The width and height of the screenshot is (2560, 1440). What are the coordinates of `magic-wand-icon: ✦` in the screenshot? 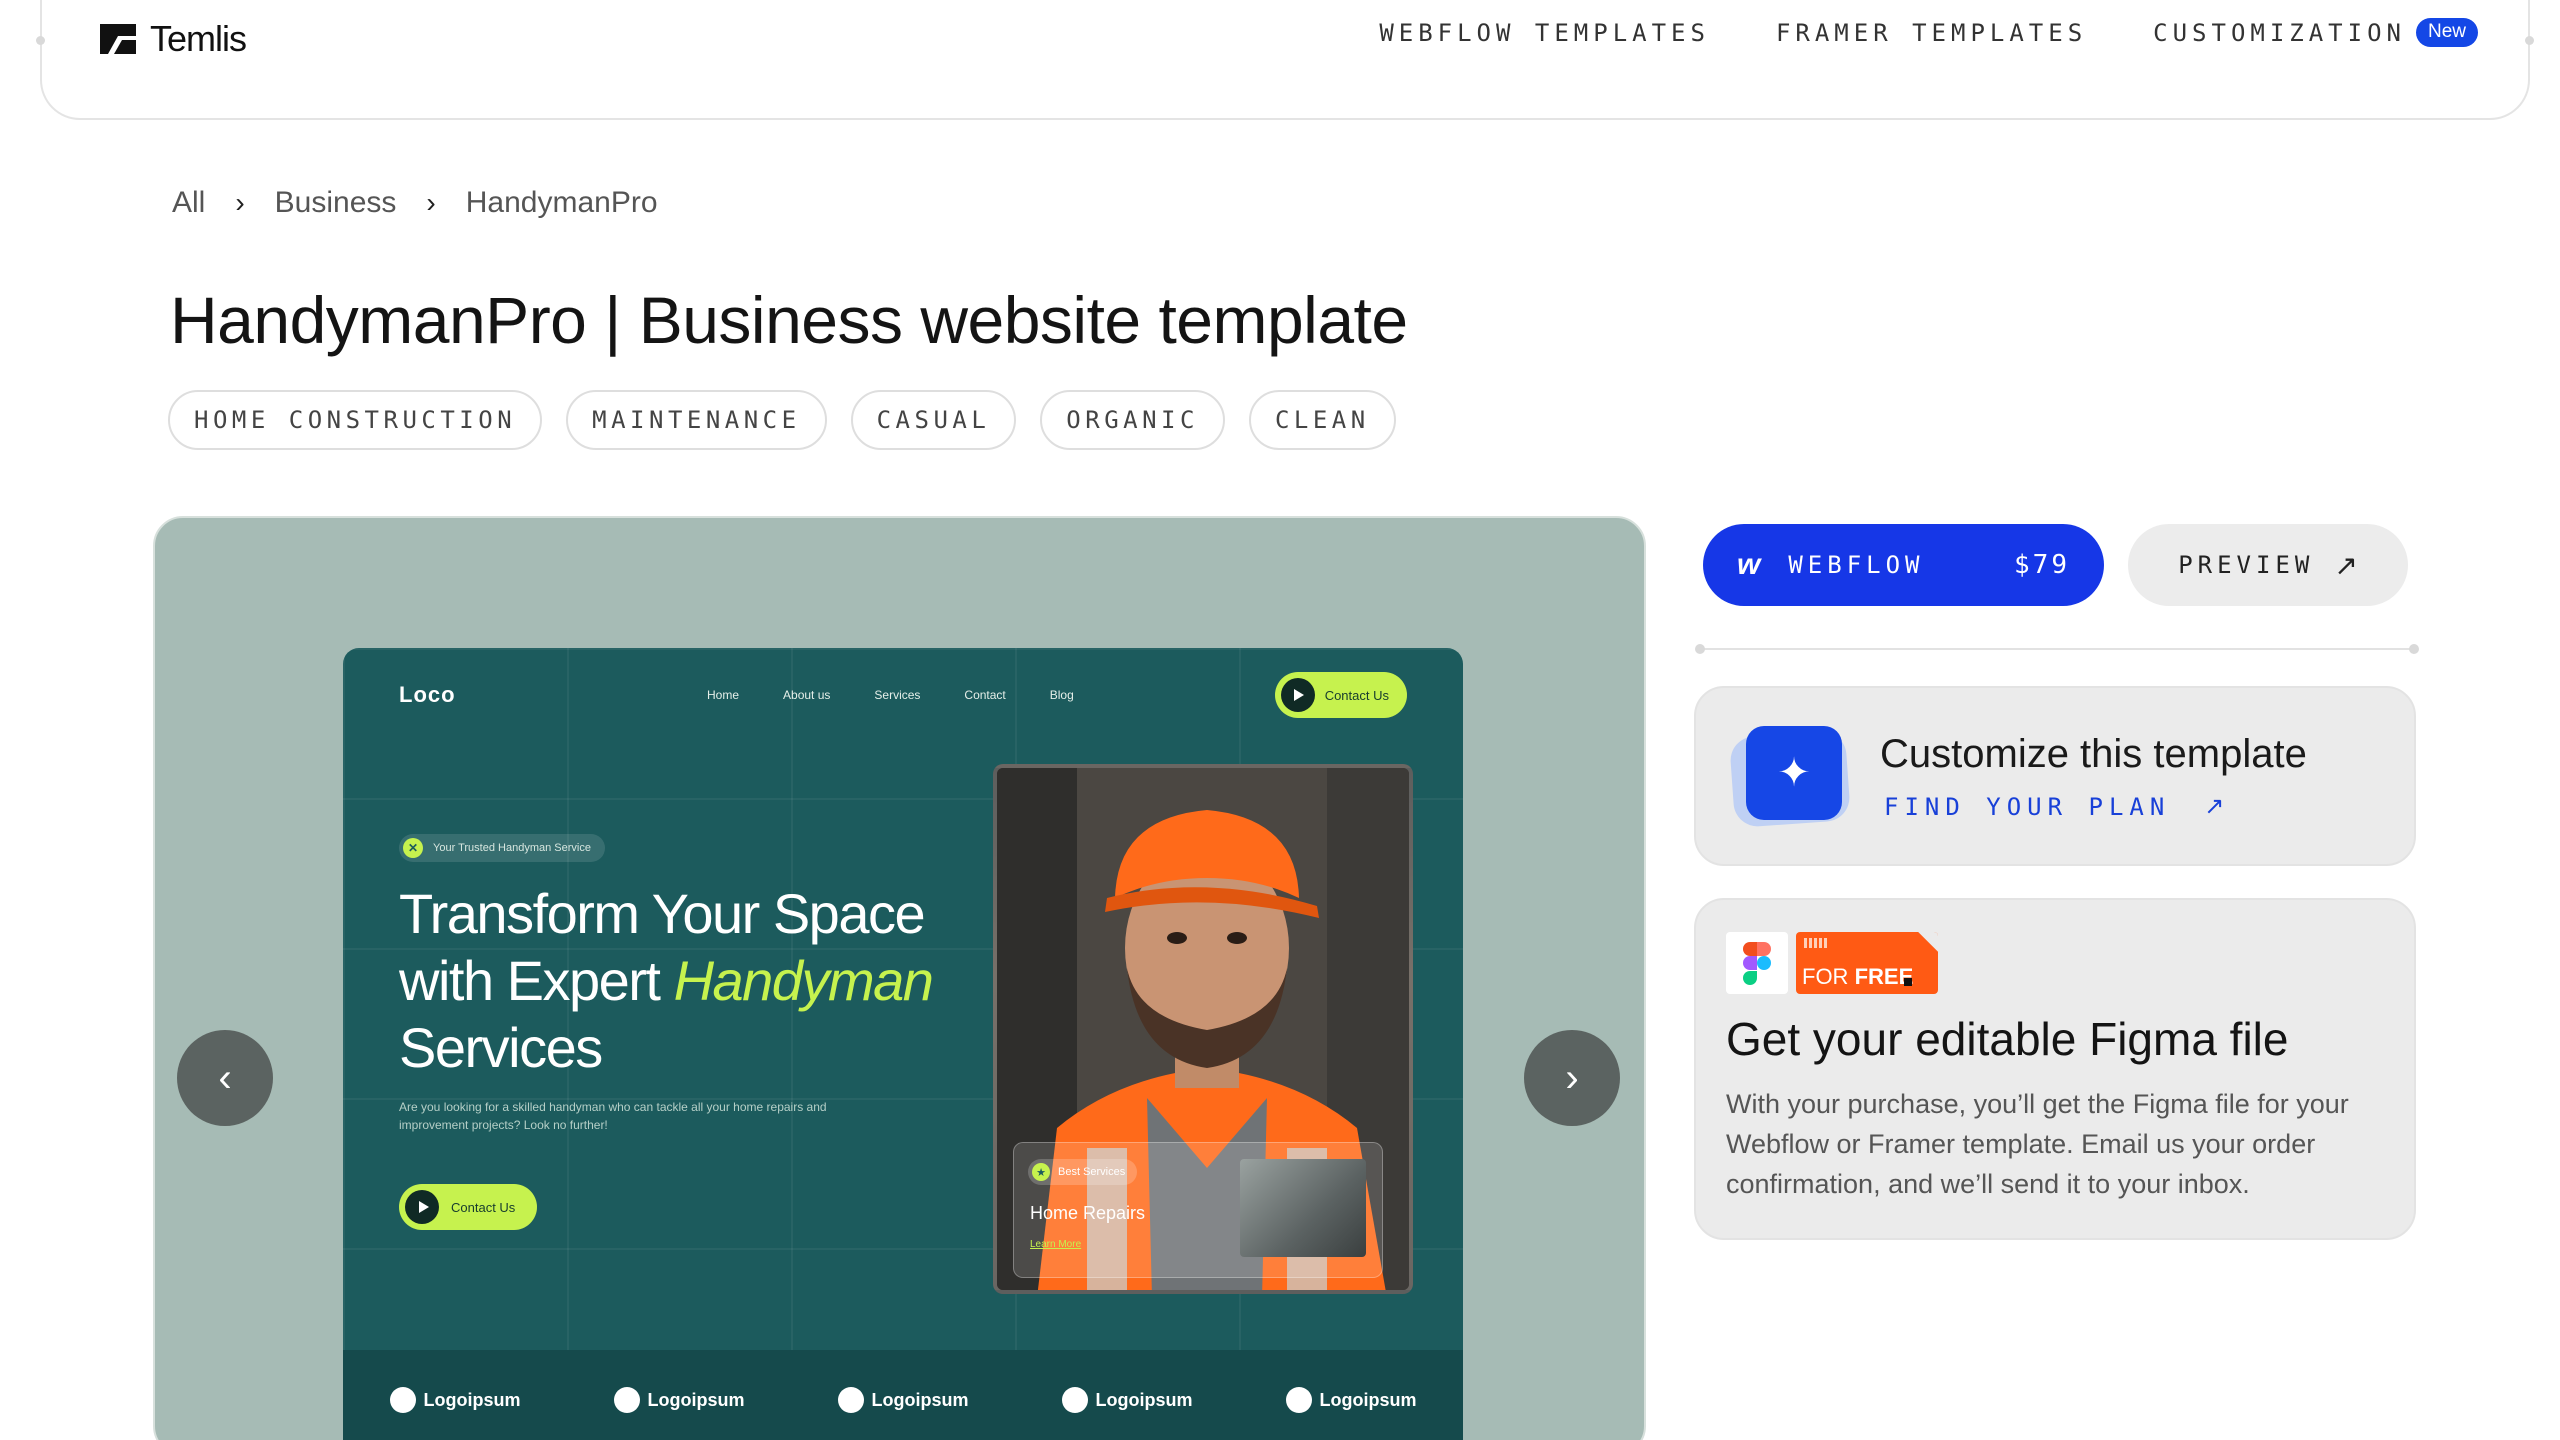 It's located at (1790, 776).